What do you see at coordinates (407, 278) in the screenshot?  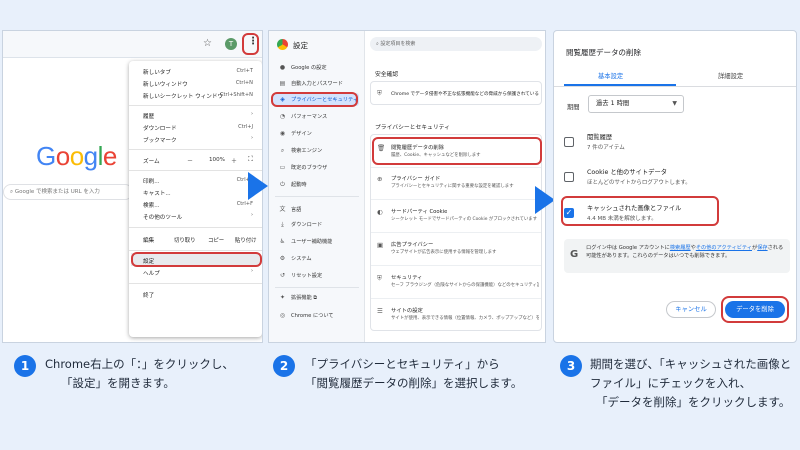 I see `item-title: セキュリティ` at bounding box center [407, 278].